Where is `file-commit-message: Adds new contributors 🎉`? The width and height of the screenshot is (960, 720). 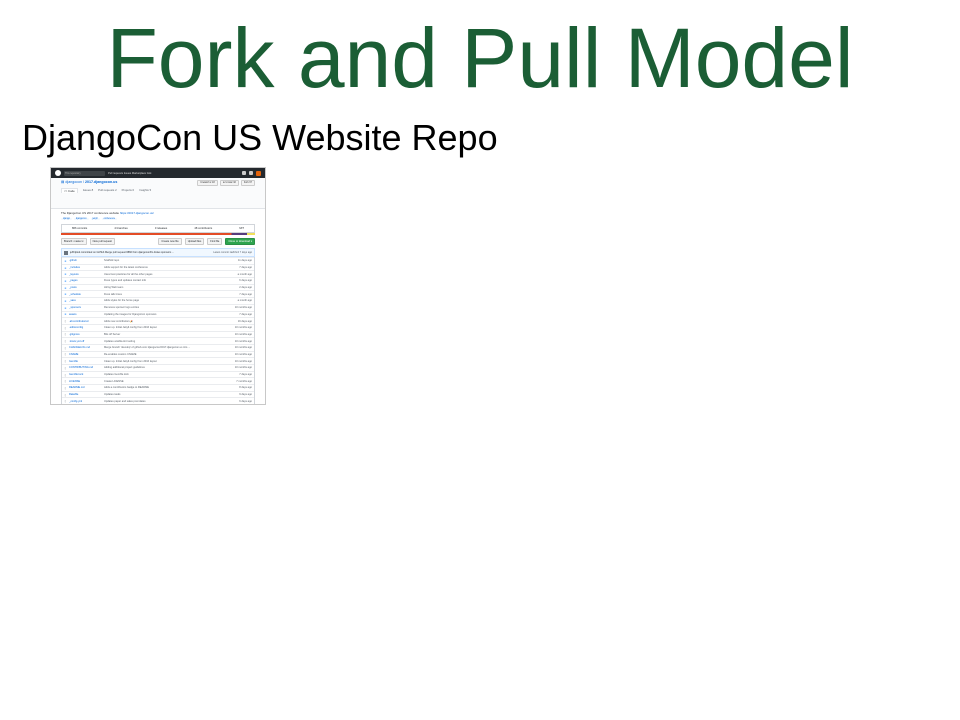
file-commit-message: Adds new contributors 🎉 is located at coordinates (119, 321).